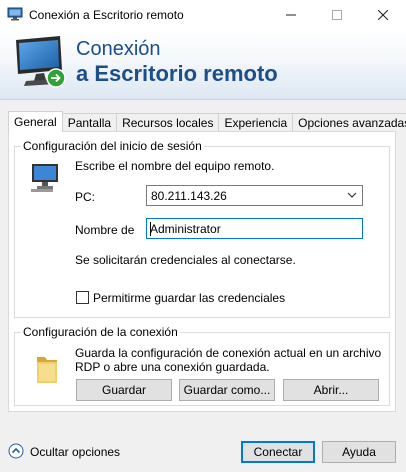 This screenshot has width=406, height=472. I want to click on banner-title-line1: Conexión, so click(118, 49).